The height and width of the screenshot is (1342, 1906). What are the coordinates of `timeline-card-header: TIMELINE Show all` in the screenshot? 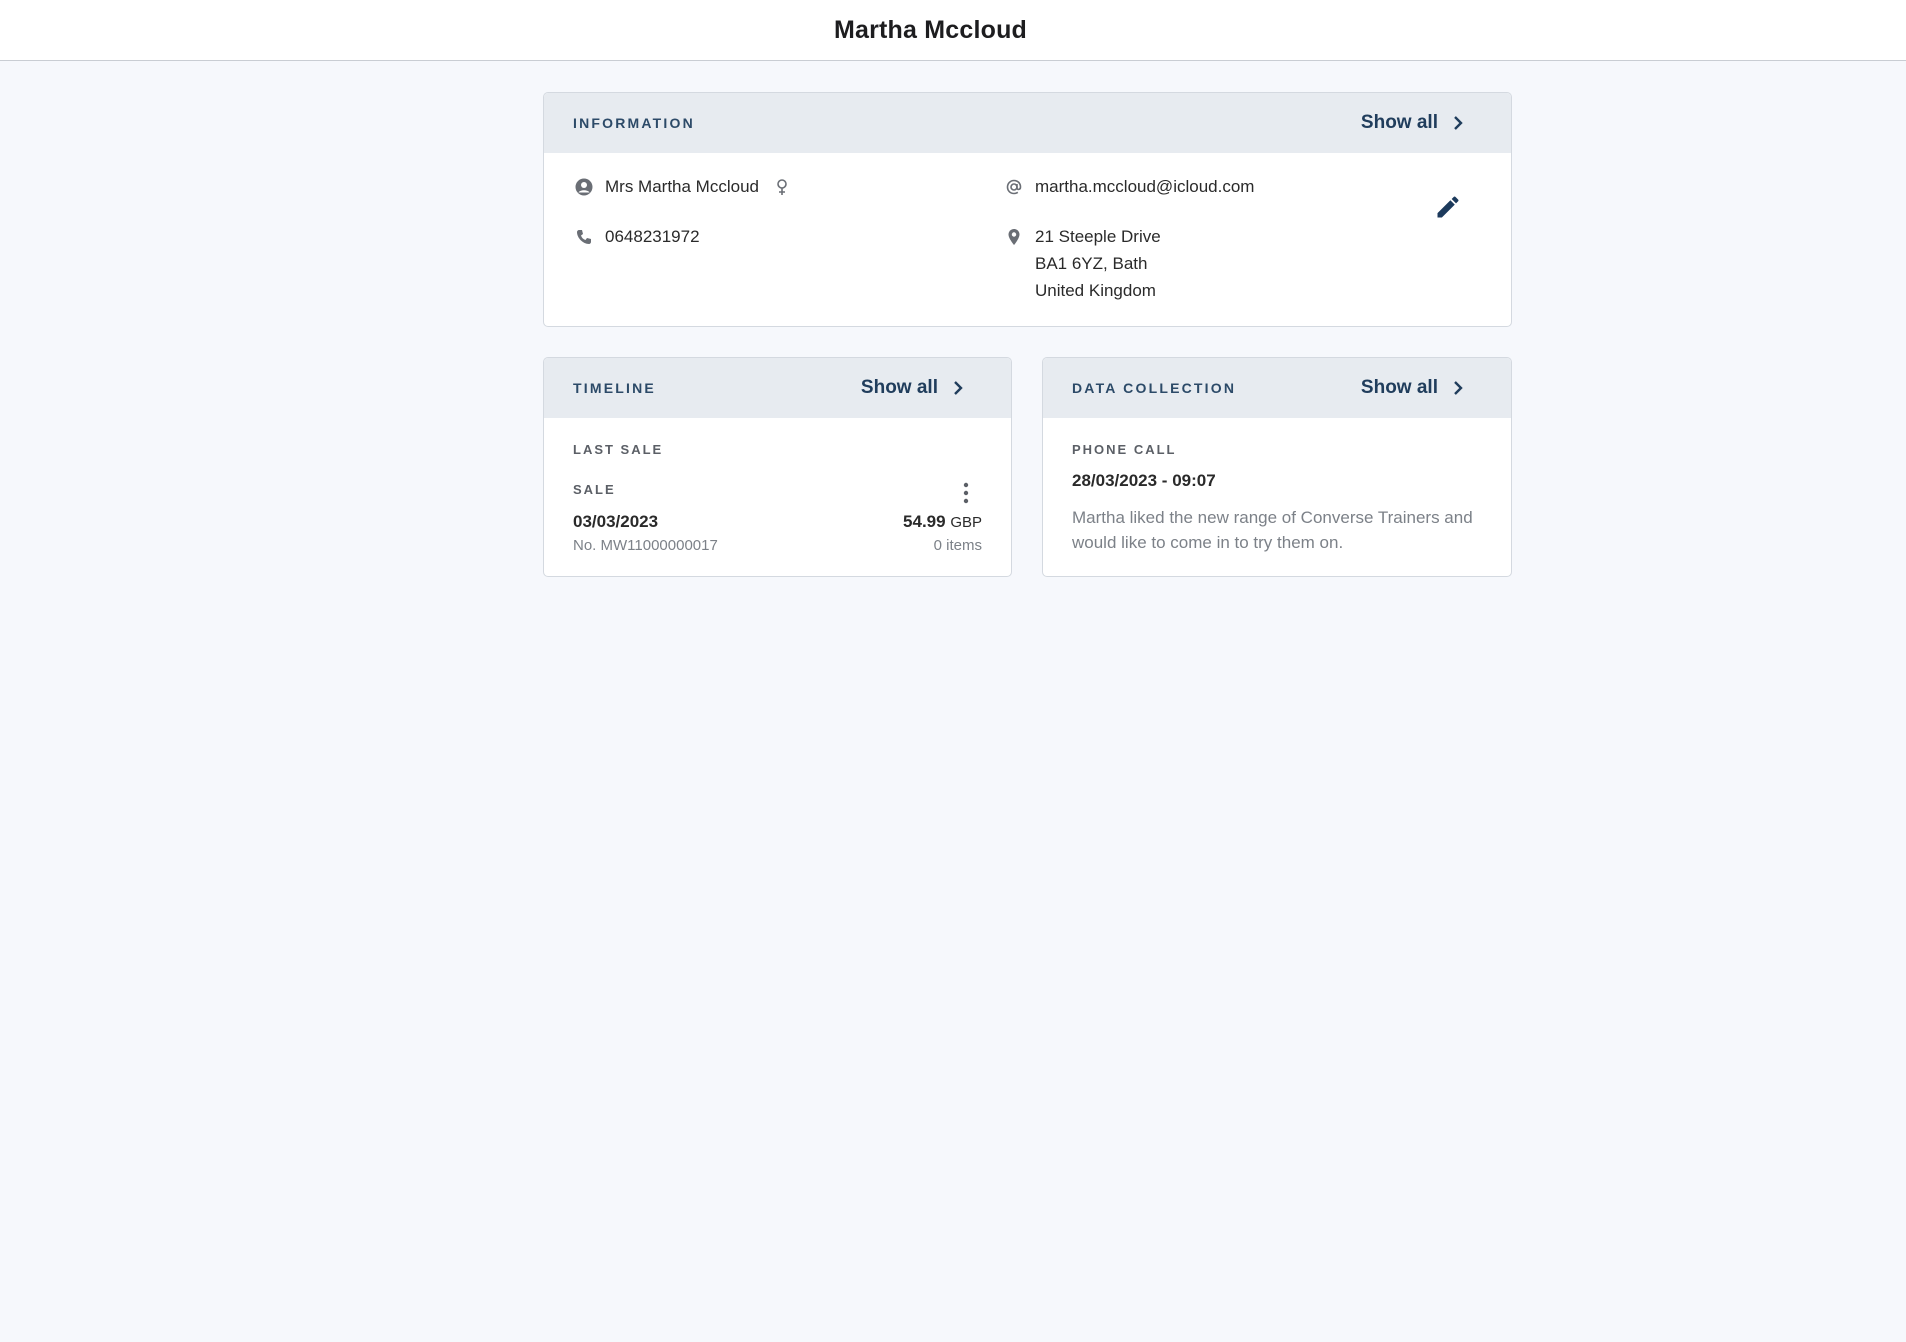 It's located at (777, 388).